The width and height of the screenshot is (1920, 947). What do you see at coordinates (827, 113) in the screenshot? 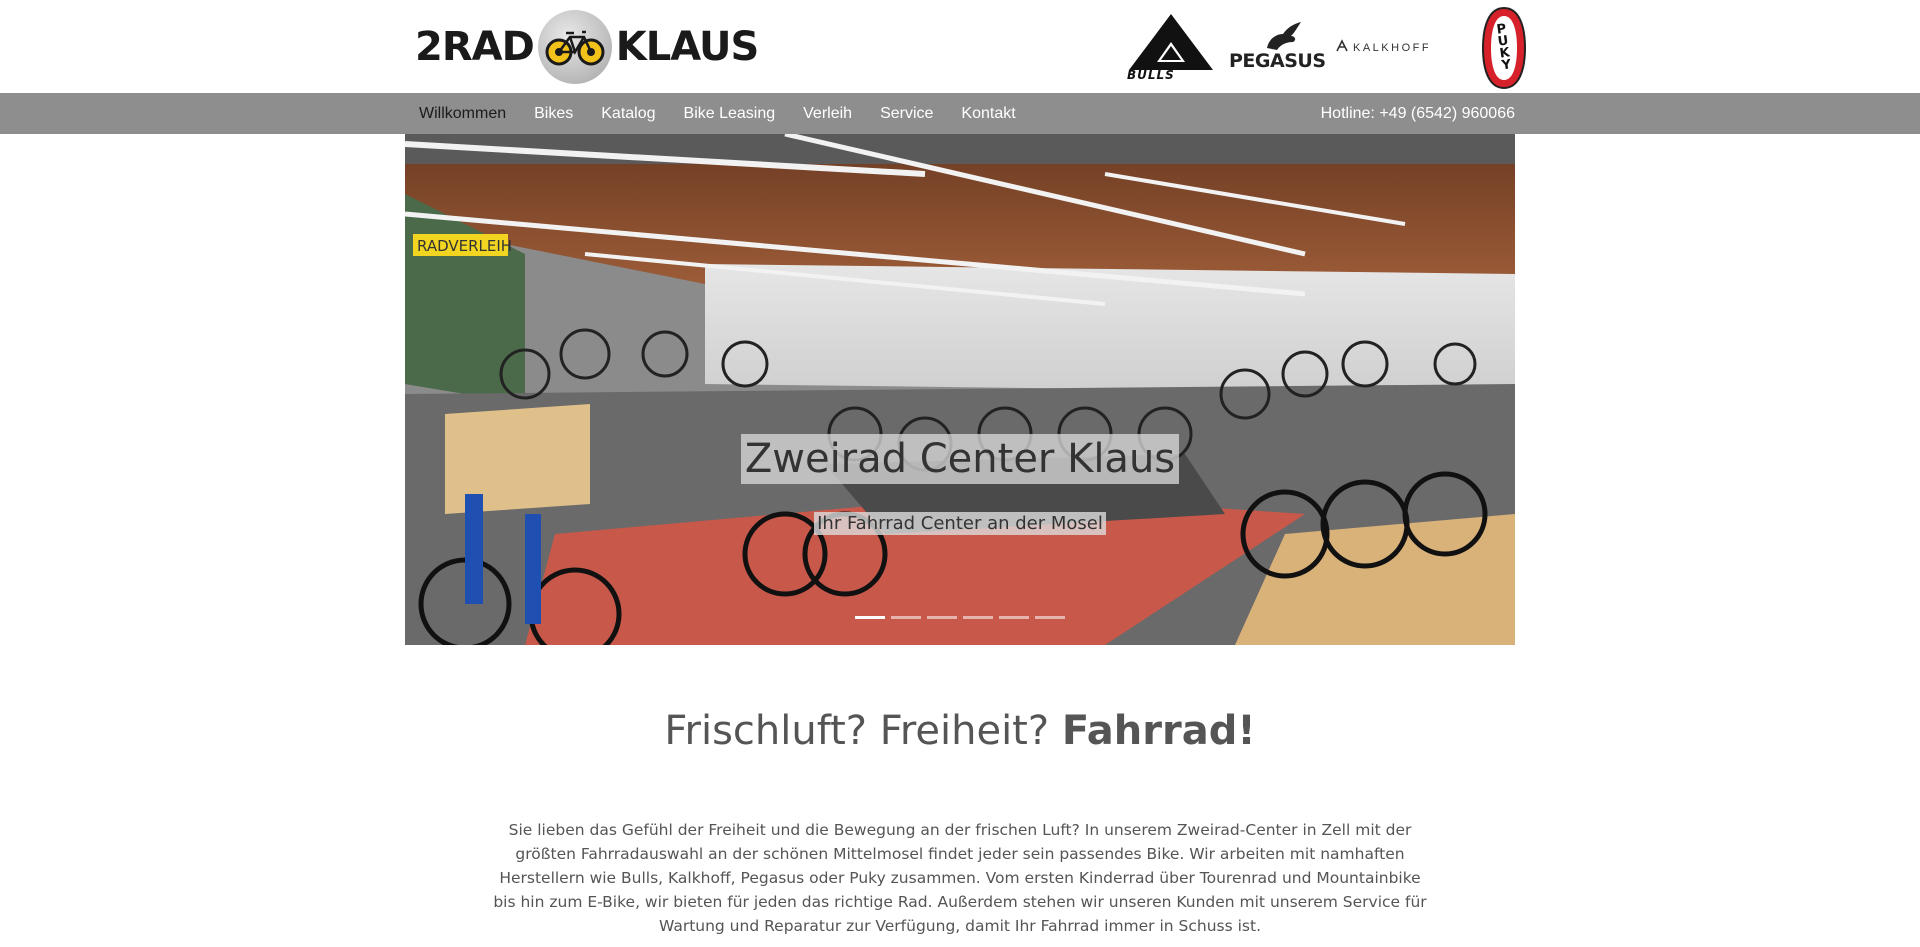
I see `nav-item-verleih: Verleih` at bounding box center [827, 113].